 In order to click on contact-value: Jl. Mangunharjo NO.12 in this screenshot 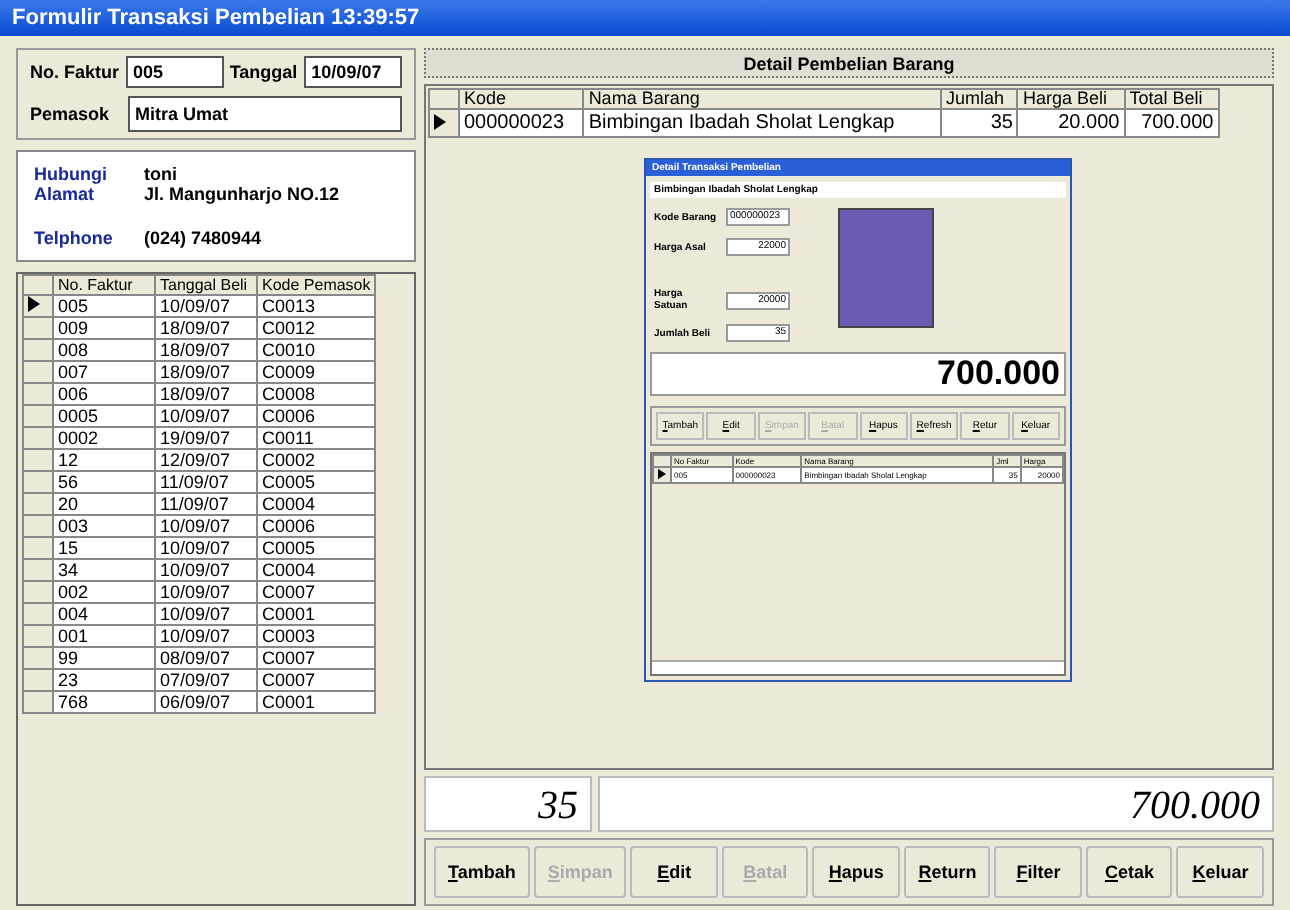, I will do `click(242, 194)`.